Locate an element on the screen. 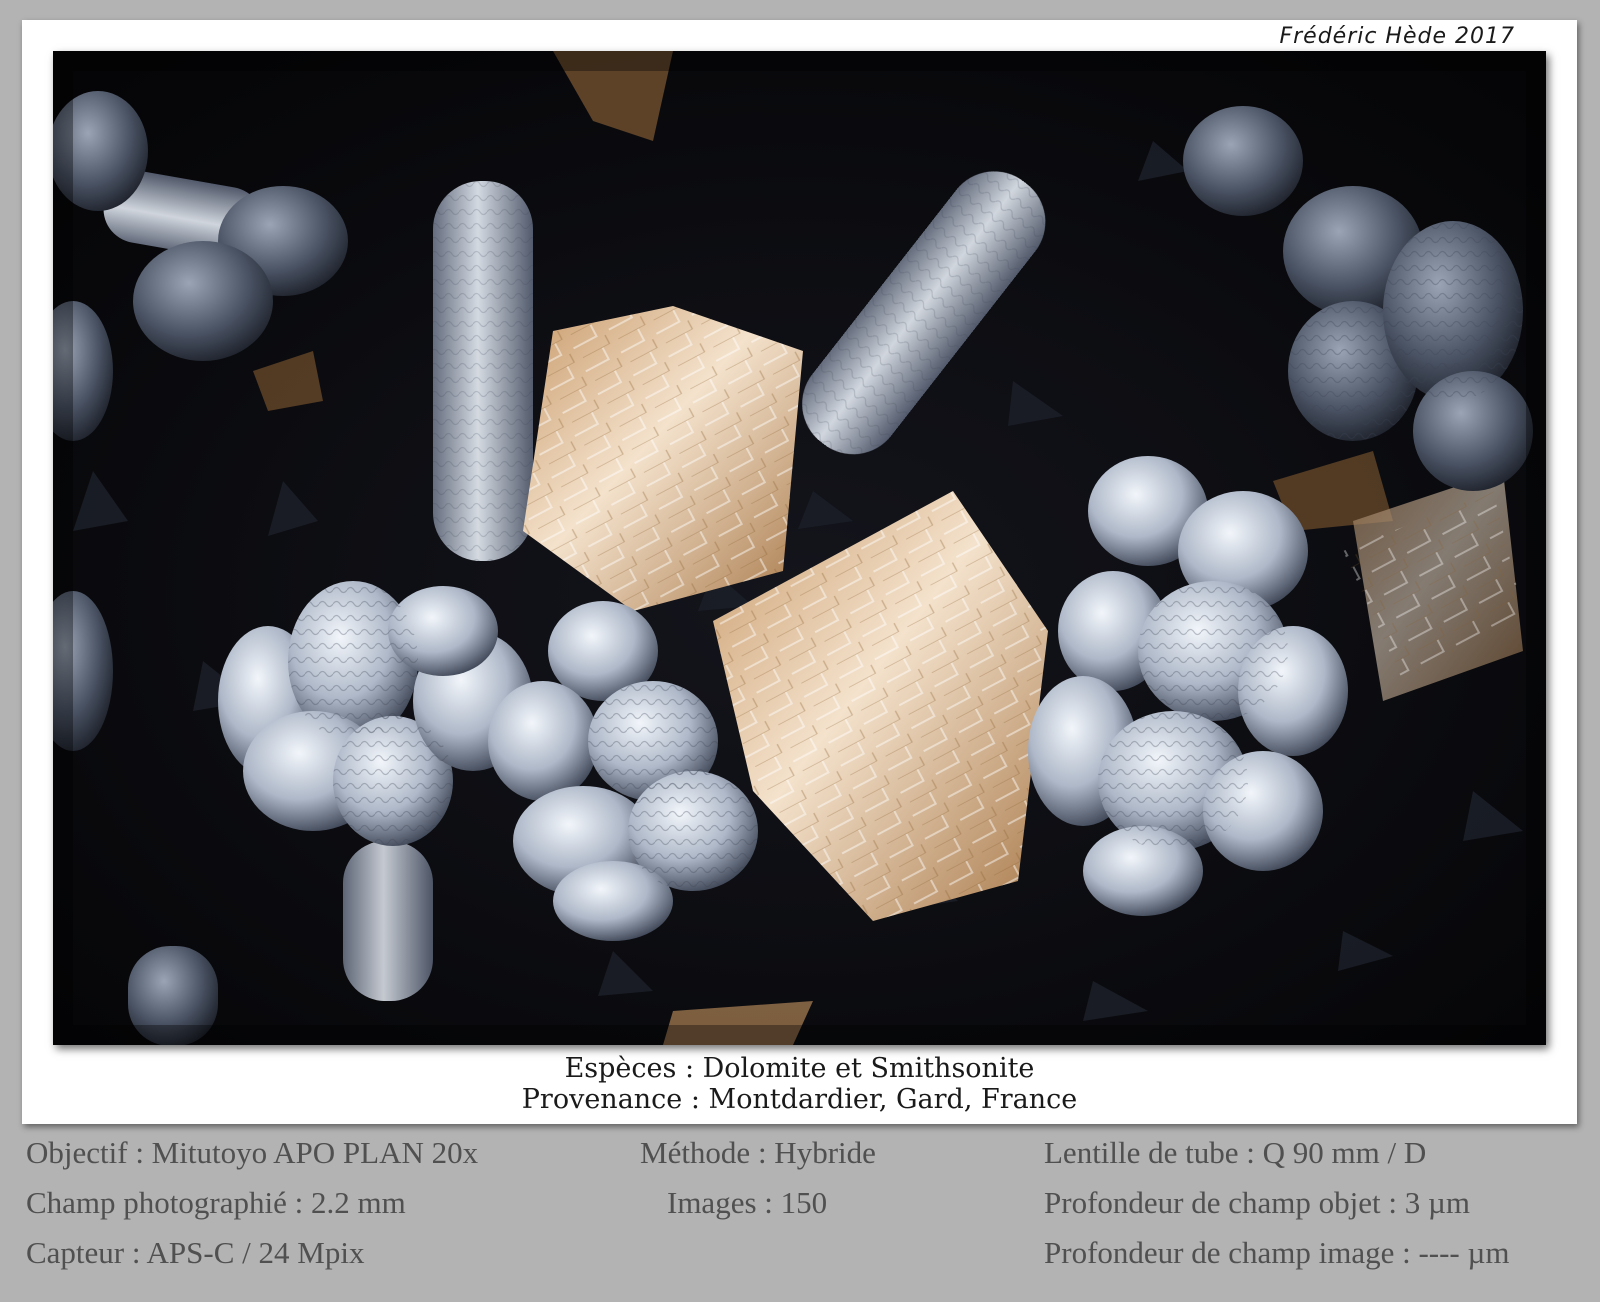 The width and height of the screenshot is (1600, 1302). dof-image-spec: Profondeur de champ image : ---- µm is located at coordinates (1277, 1252).